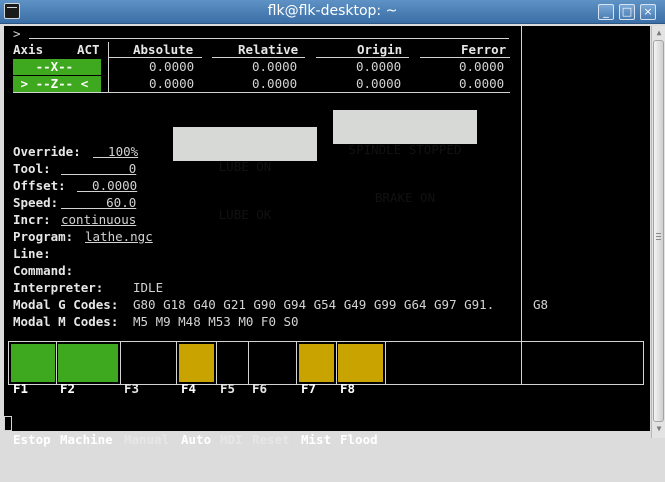  Describe the element at coordinates (627, 12) in the screenshot. I see `maximize-icon: □` at that location.